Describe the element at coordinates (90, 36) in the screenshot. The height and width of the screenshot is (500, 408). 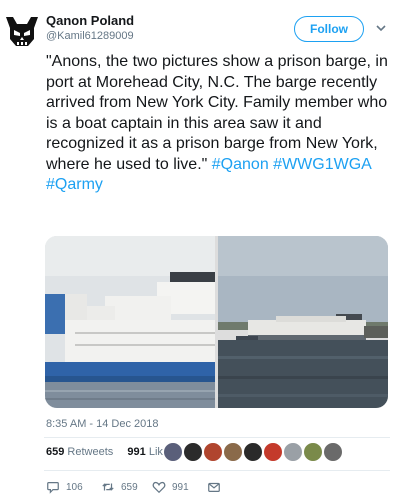
I see `author-handle: @Kamil61289009` at that location.